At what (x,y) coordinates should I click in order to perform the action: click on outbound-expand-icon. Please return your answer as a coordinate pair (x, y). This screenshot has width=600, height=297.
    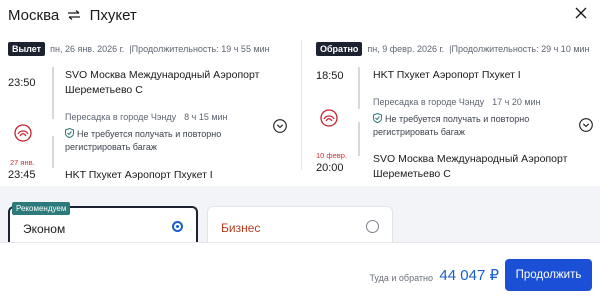
    Looking at the image, I should click on (280, 126).